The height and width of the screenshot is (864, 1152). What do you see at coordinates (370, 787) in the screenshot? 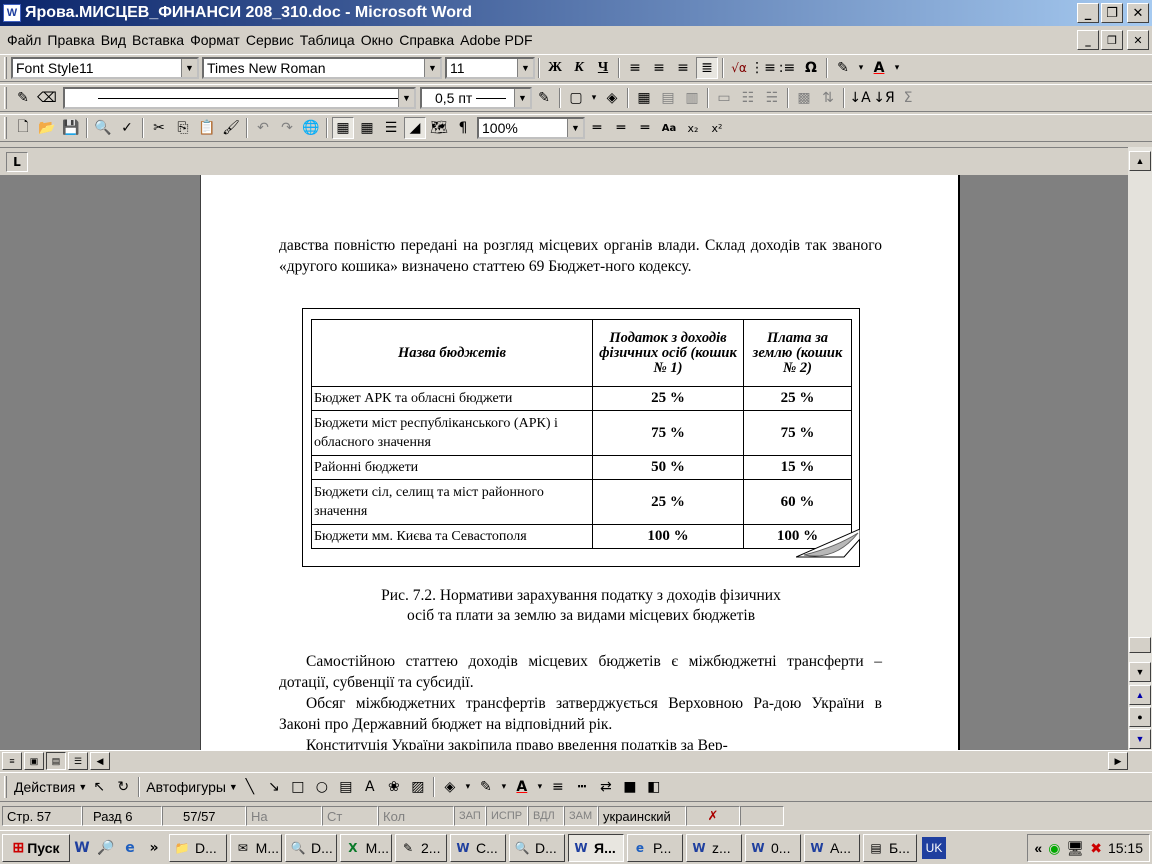
I see `wordart-icon: A` at bounding box center [370, 787].